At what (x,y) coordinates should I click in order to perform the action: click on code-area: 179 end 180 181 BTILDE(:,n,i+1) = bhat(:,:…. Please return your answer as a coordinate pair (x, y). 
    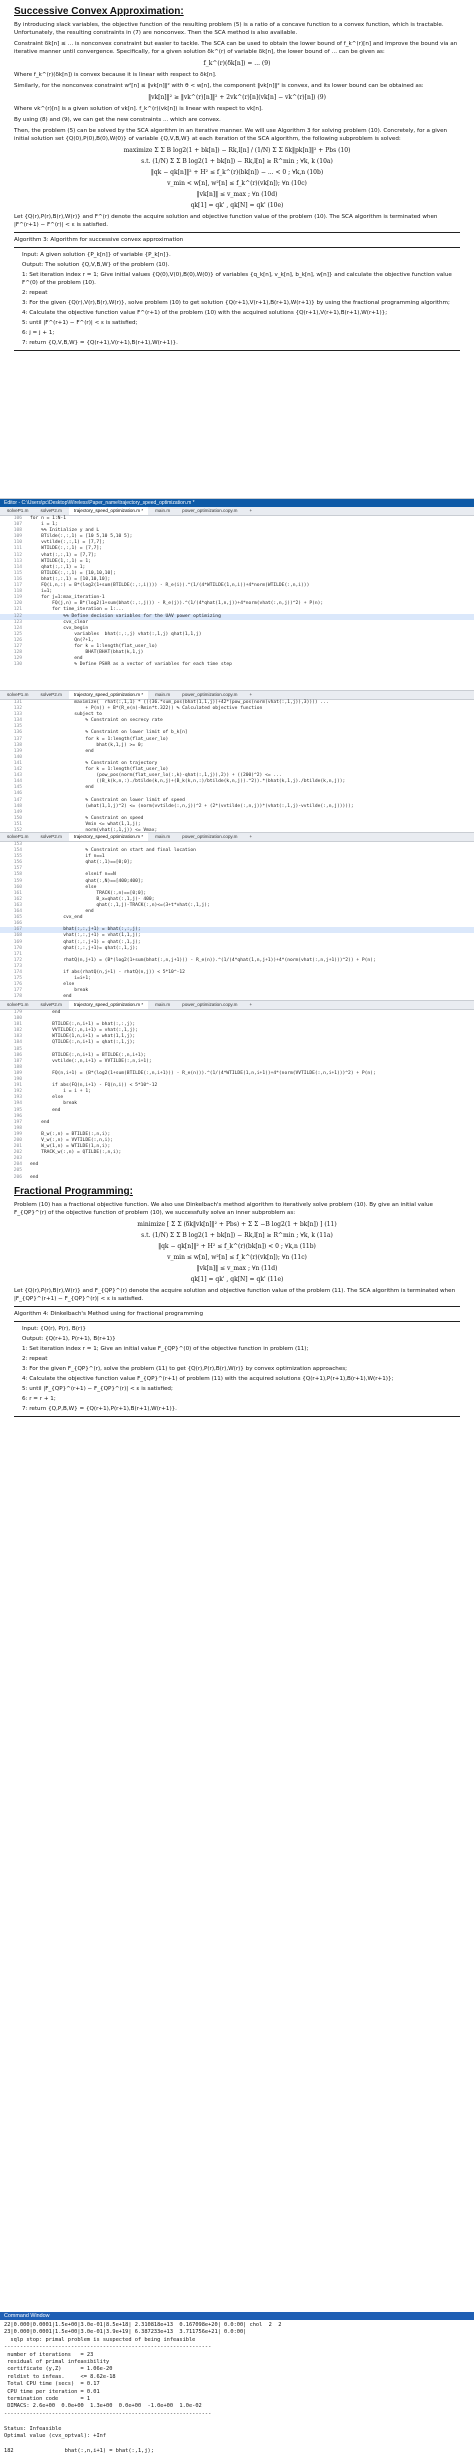
    Looking at the image, I should click on (237, 1095).